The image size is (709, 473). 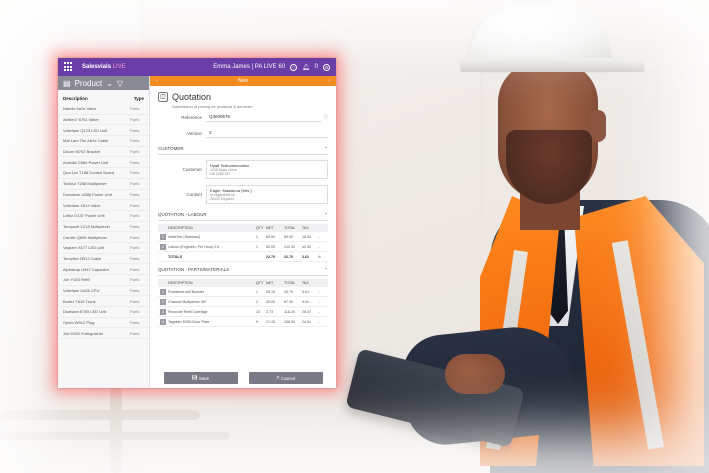 I want to click on list-item: Bodex T616 Trunk Parts, so click(x=103, y=302).